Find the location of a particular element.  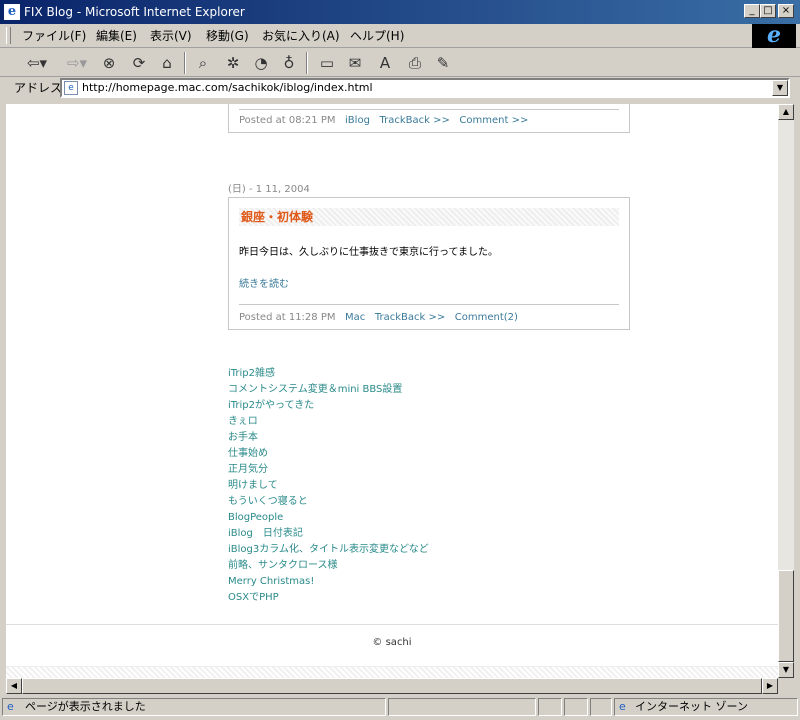

search-icon: ⌕ is located at coordinates (203, 63).